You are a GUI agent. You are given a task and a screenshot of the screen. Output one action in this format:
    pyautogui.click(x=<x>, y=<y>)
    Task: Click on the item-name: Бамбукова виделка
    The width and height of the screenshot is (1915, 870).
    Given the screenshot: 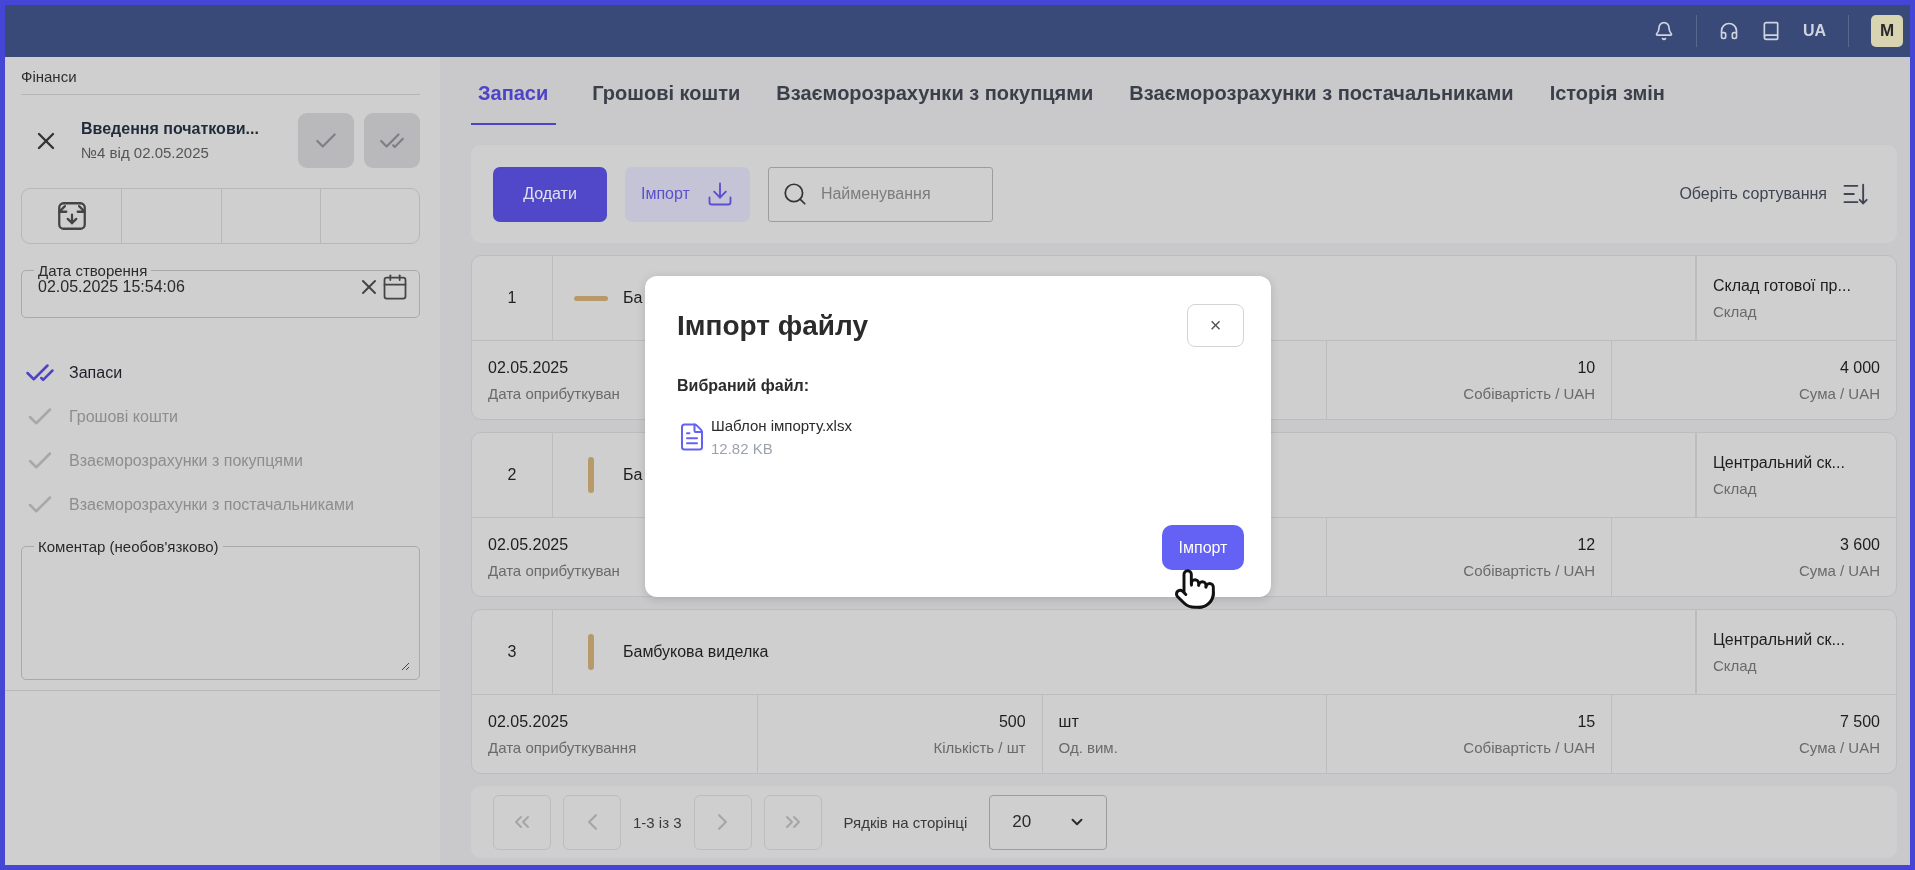 What is the action you would take?
    pyautogui.click(x=696, y=652)
    